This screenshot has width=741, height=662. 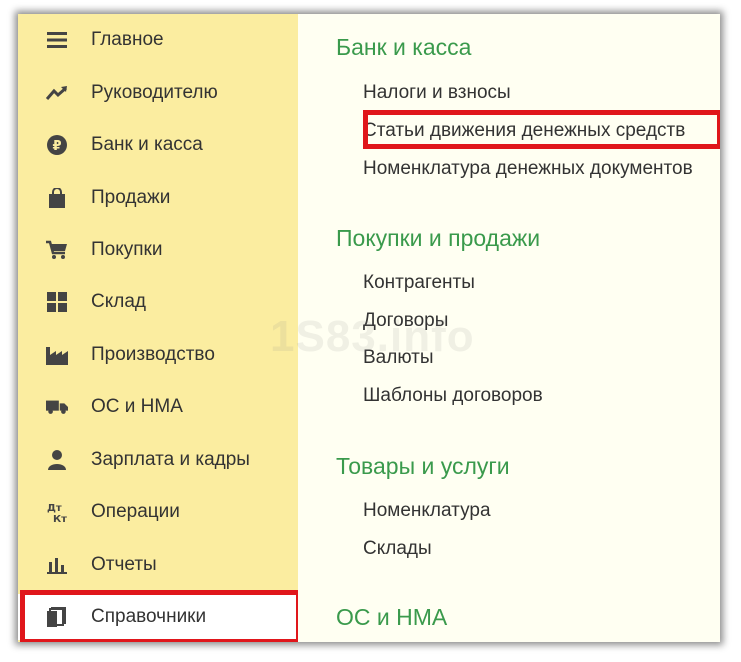 I want to click on sidebar-item-label: ОС и НМА, so click(x=137, y=406).